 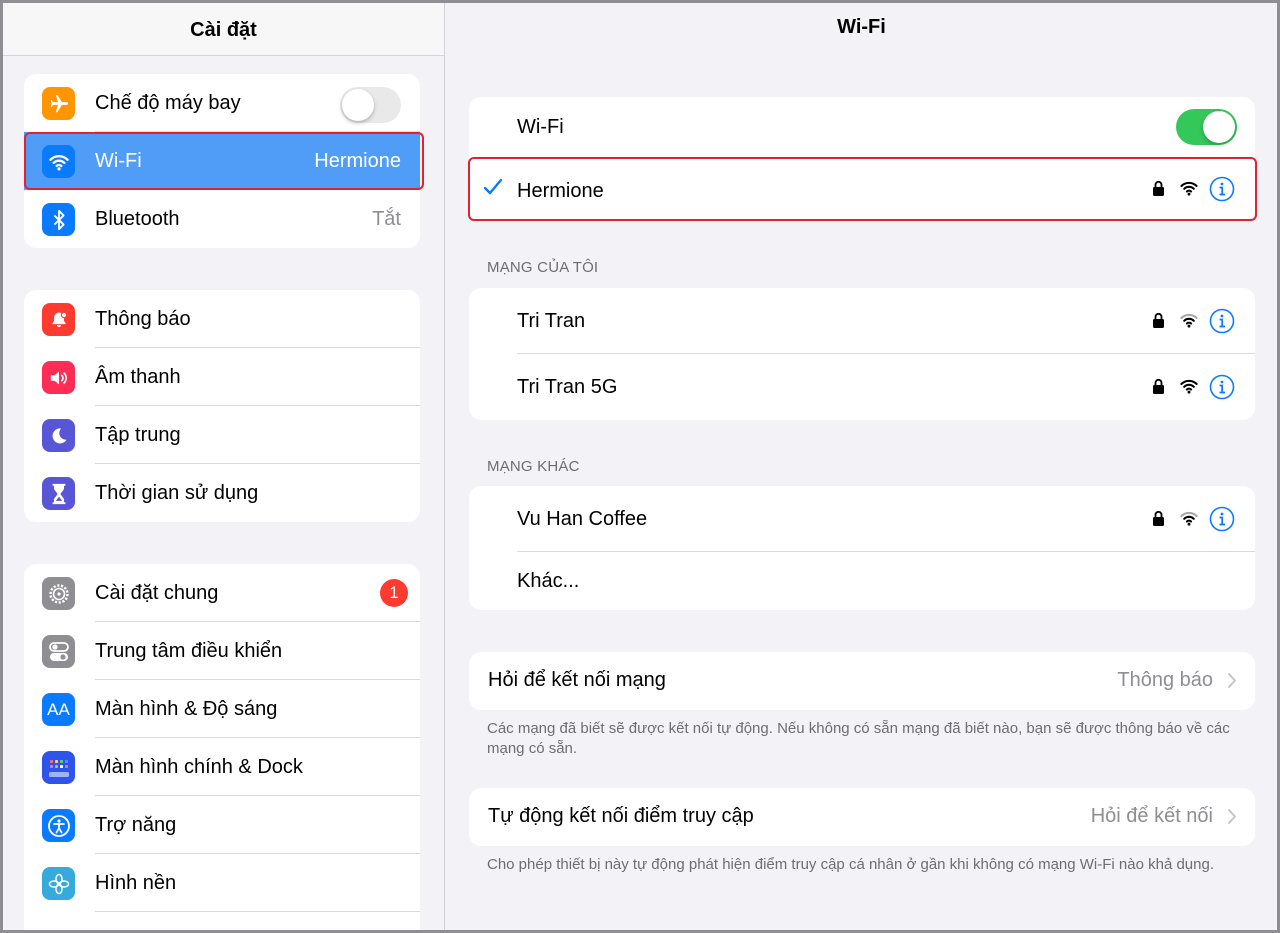 I want to click on my-networks-header: MẠNG CỦA TÔI, so click(x=543, y=267).